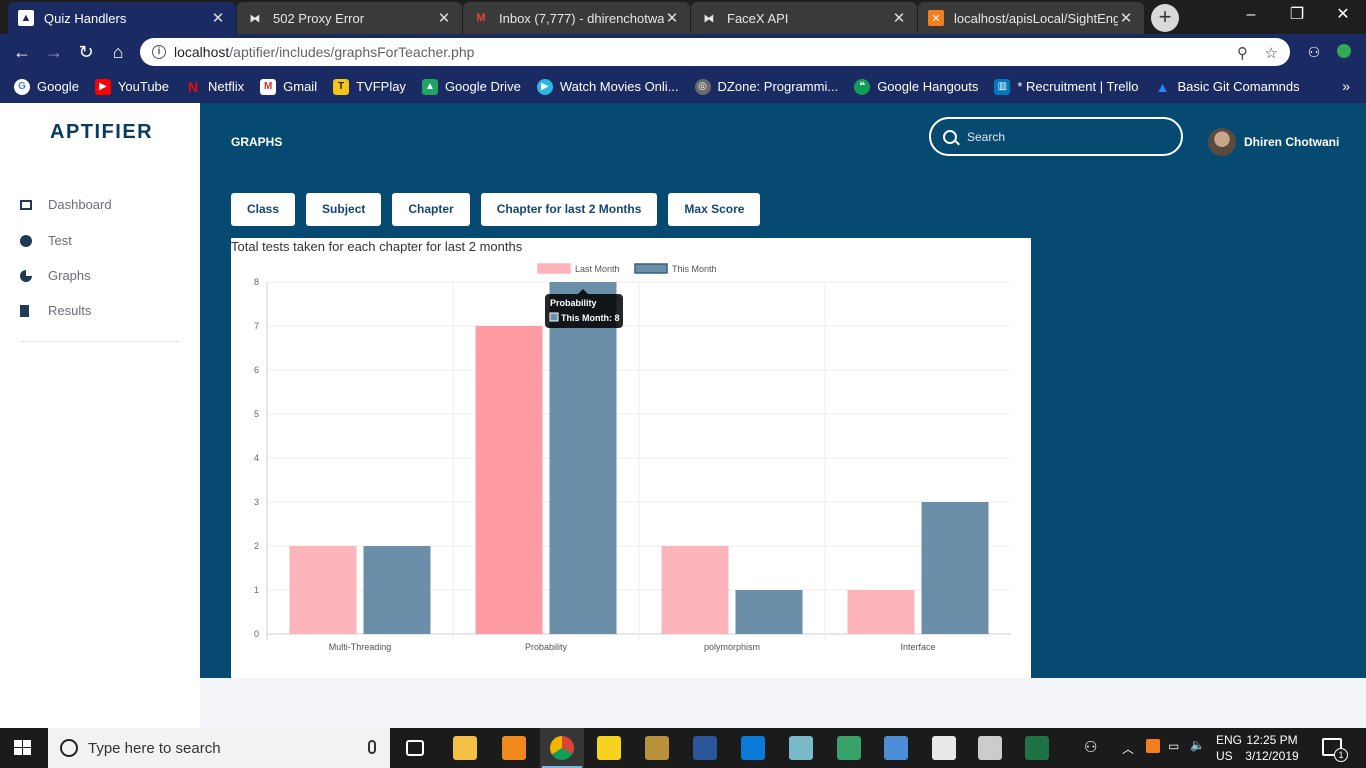  What do you see at coordinates (66, 204) in the screenshot?
I see `sidebar-item-dashboard: Dashboard` at bounding box center [66, 204].